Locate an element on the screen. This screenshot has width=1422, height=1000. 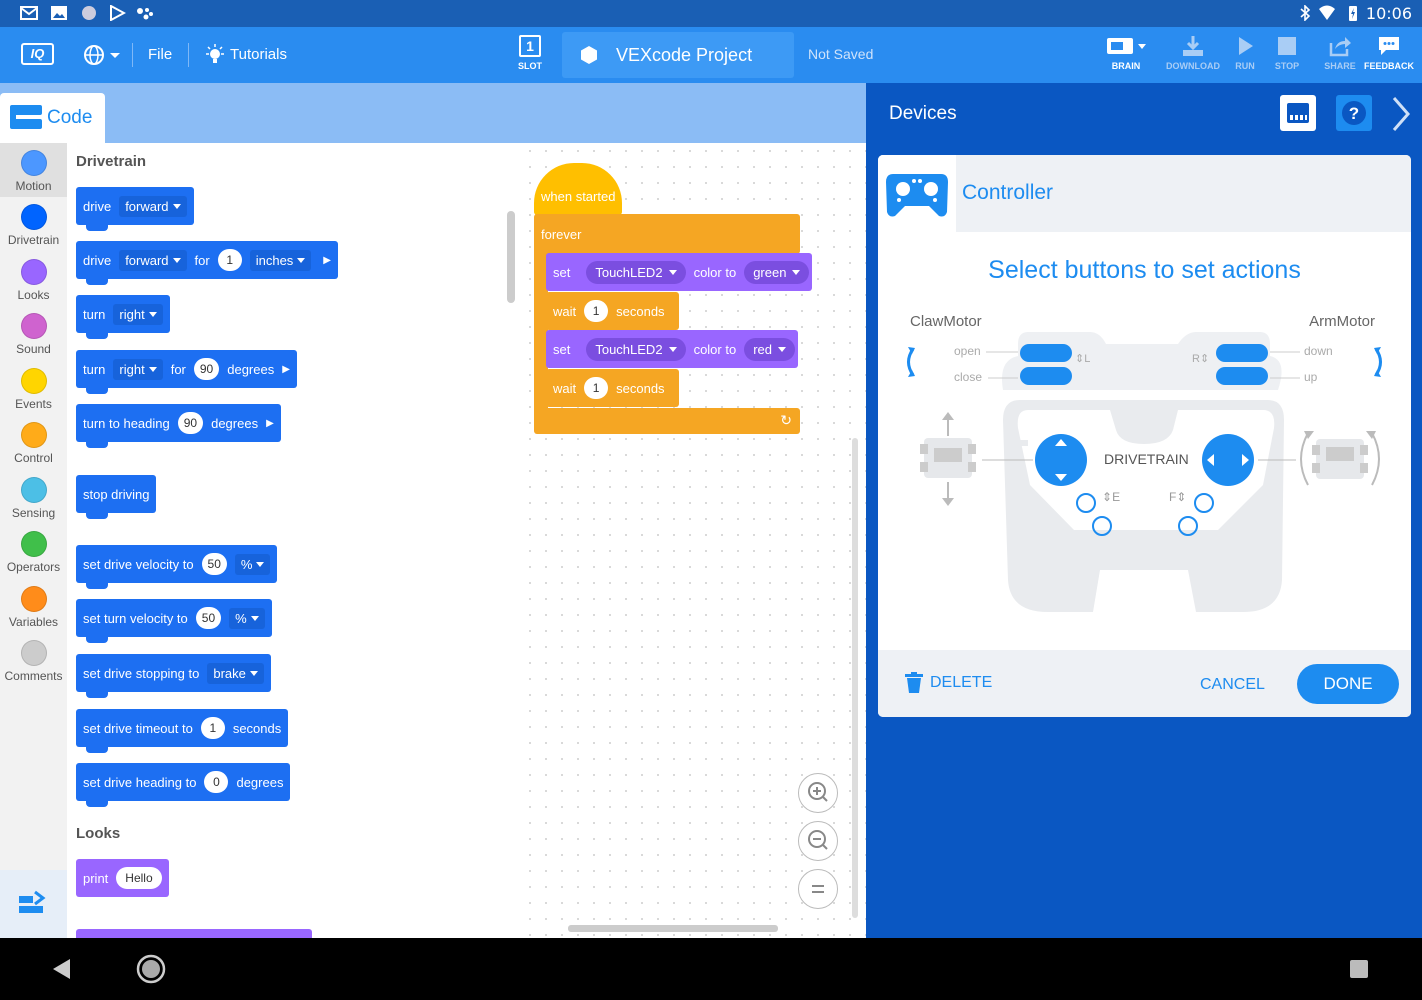
block-turn-to-heading: turn to heading 90 degrees ▶ is located at coordinates (178, 426).